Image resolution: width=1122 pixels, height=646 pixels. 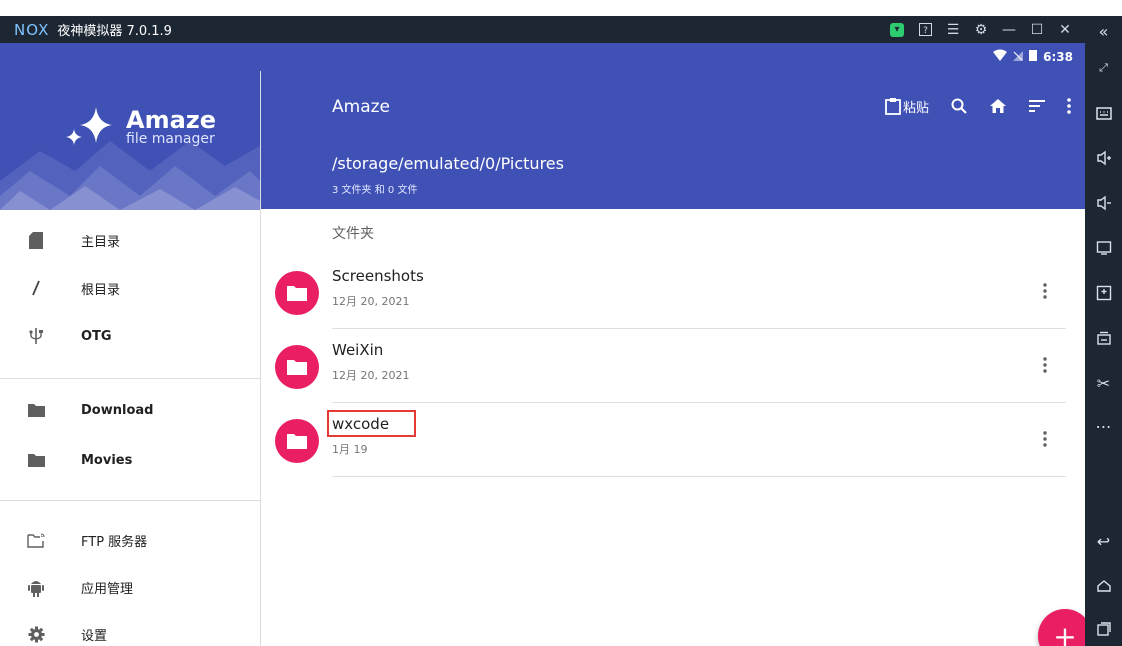 I want to click on status-indicators: 6:38, so click(x=1033, y=56).